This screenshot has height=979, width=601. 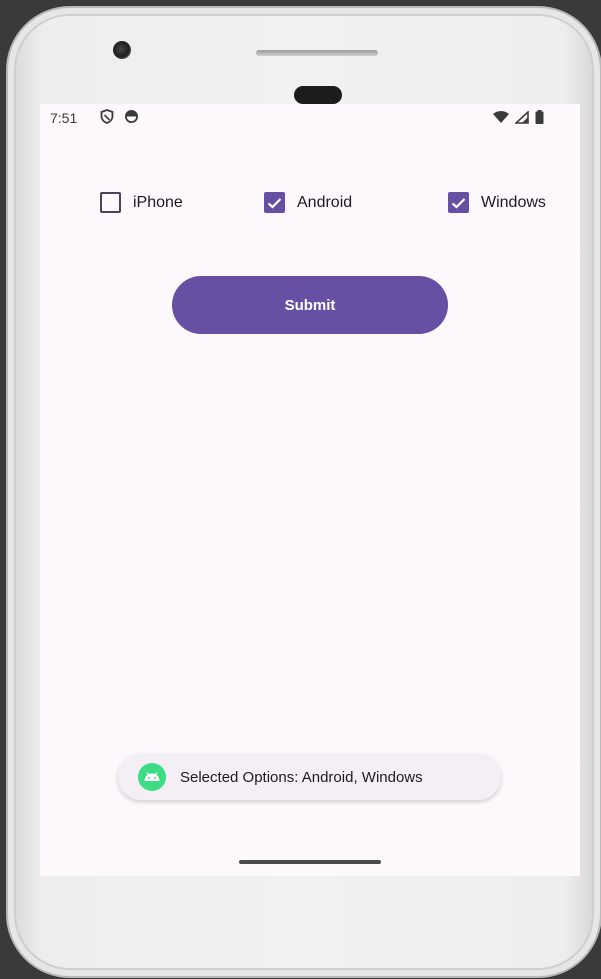 What do you see at coordinates (310, 118) in the screenshot?
I see `status-bar: 7:51` at bounding box center [310, 118].